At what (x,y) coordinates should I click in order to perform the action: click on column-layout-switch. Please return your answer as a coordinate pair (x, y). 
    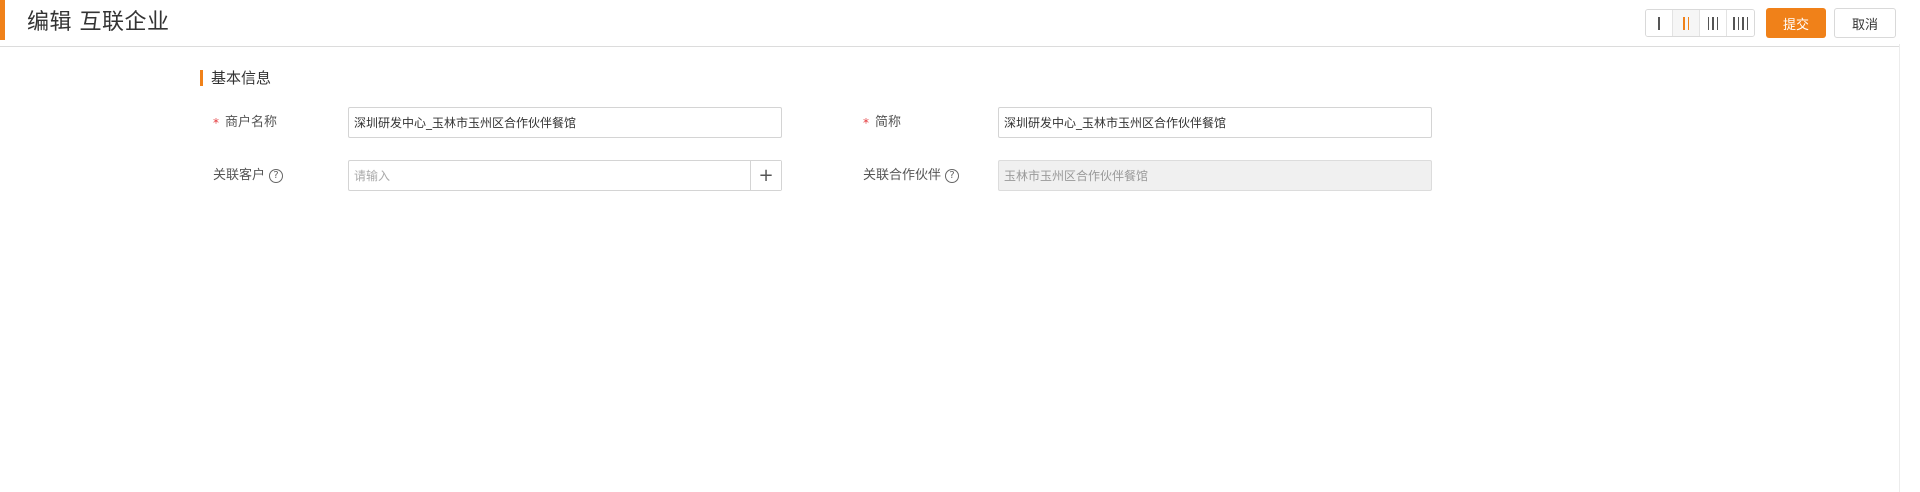
    Looking at the image, I should click on (1700, 23).